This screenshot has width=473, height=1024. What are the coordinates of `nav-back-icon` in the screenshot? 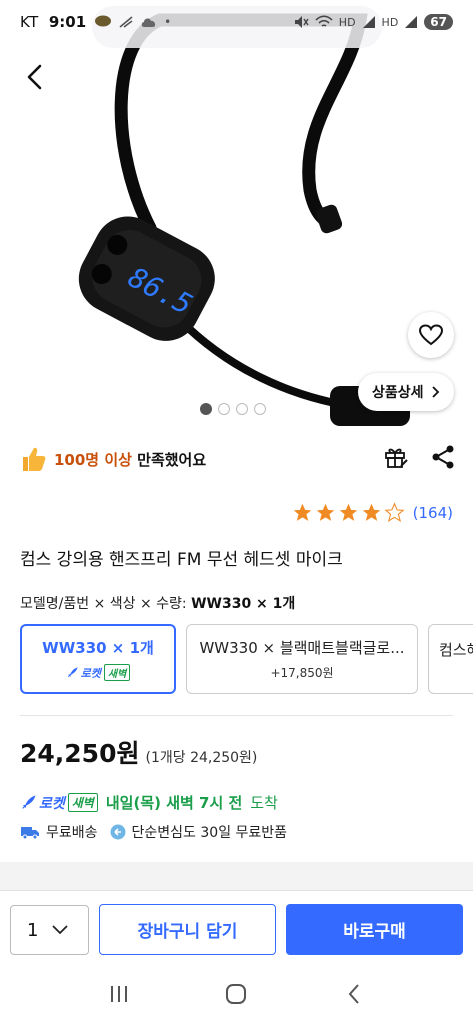 It's located at (353, 994).